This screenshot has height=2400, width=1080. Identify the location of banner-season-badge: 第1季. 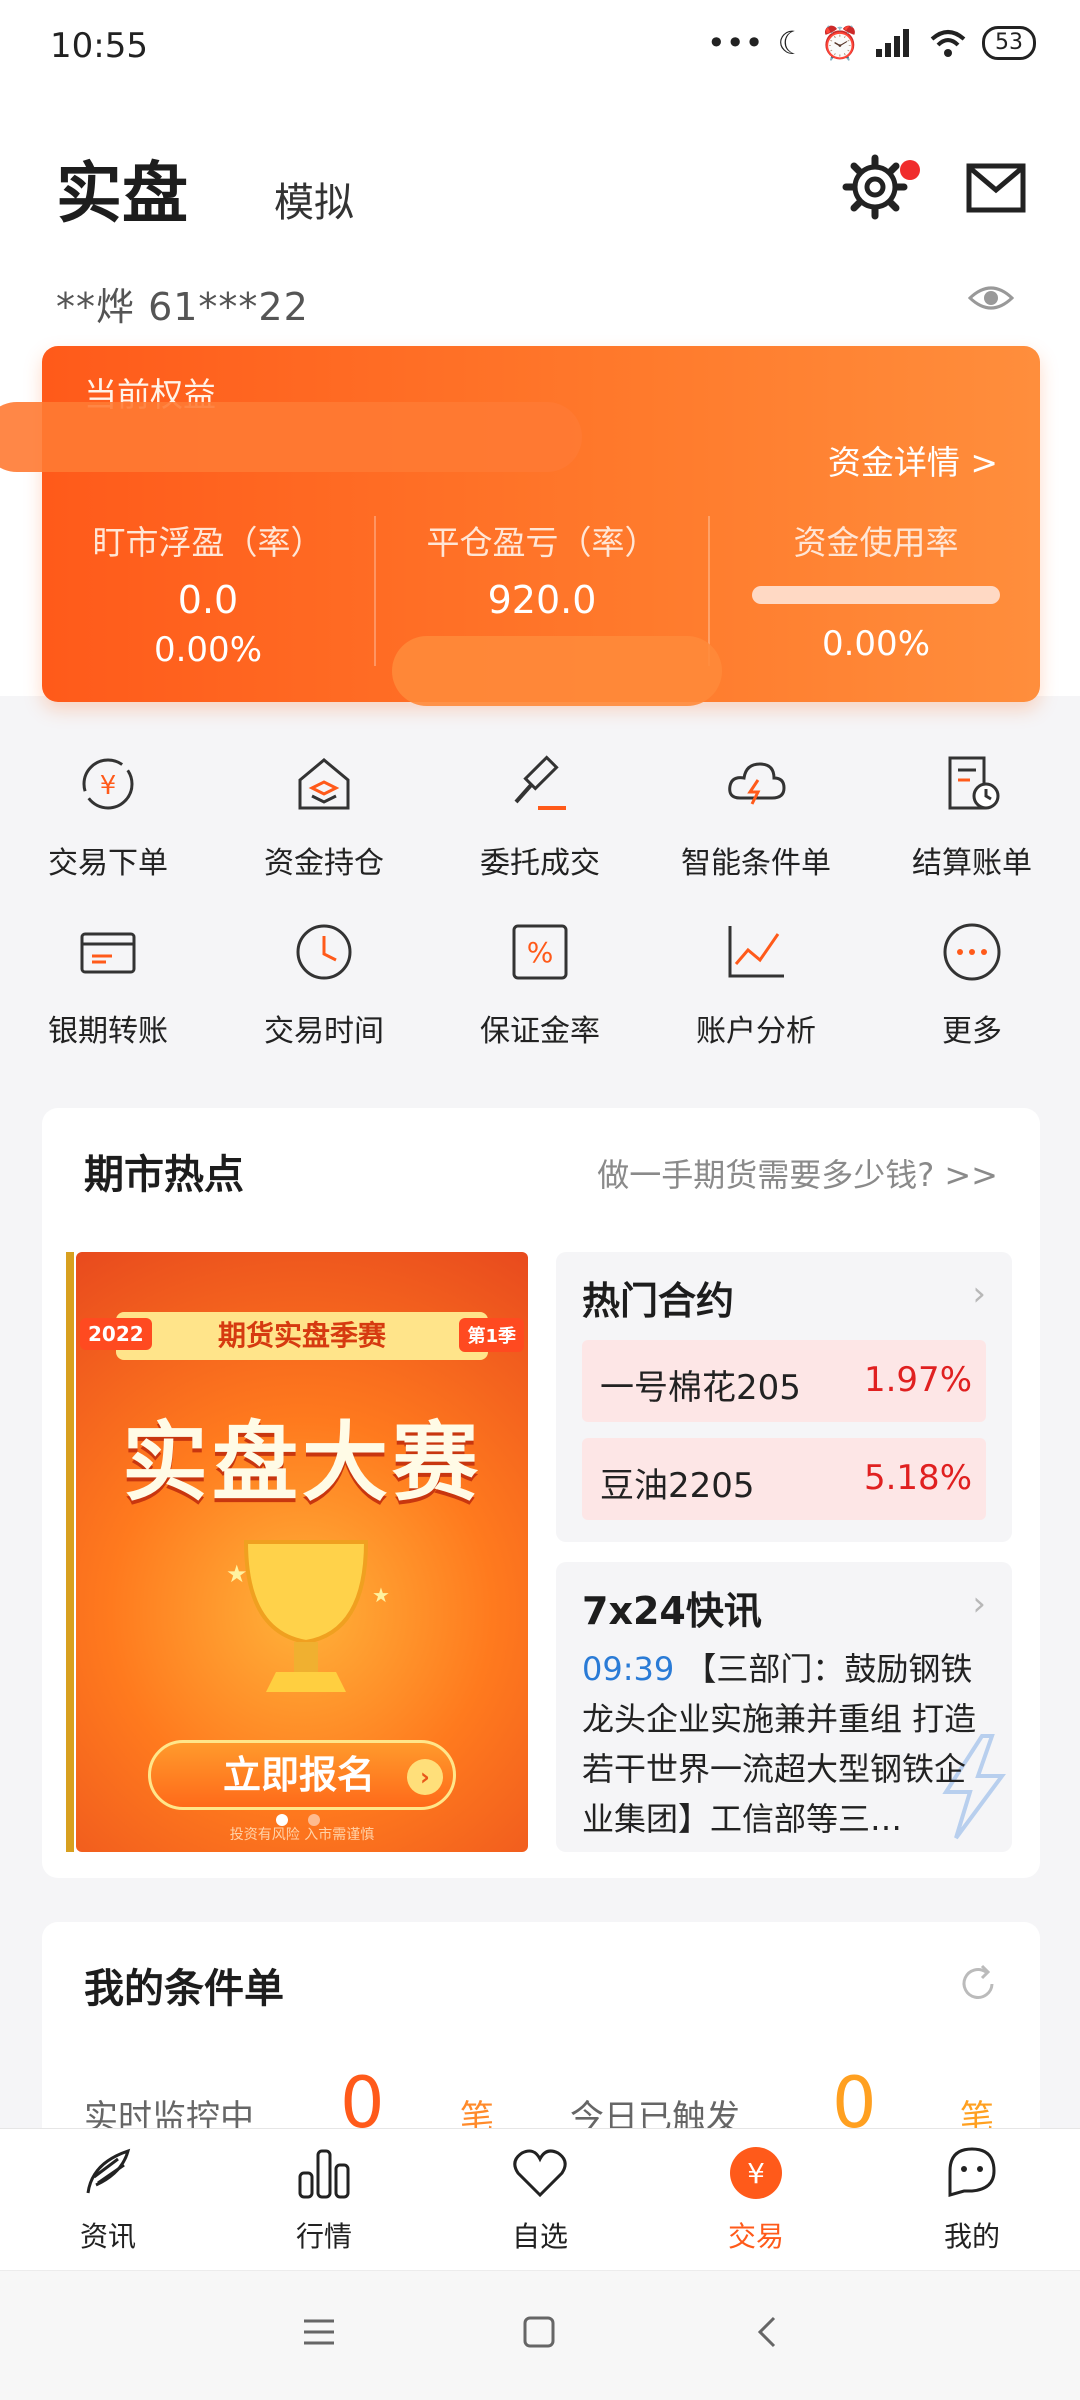
(491, 1335).